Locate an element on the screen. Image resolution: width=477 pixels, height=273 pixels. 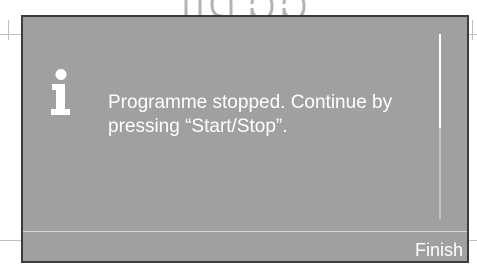
dialog-scrollbar is located at coordinates (440, 126).